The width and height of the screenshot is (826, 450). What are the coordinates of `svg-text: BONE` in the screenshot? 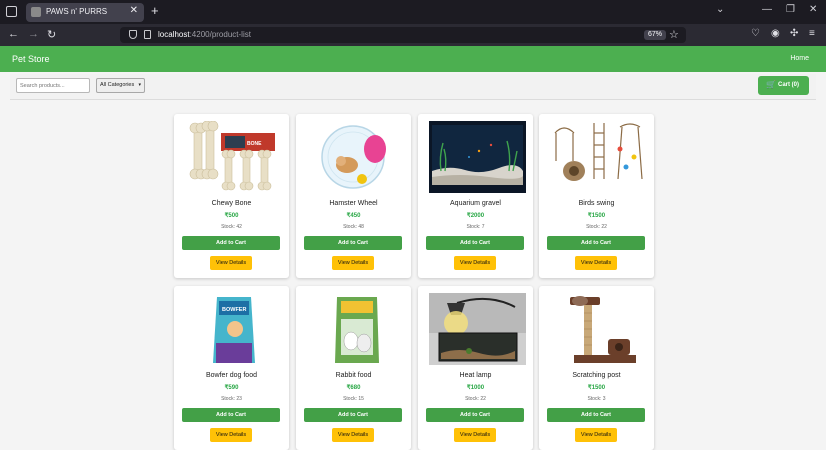 It's located at (254, 144).